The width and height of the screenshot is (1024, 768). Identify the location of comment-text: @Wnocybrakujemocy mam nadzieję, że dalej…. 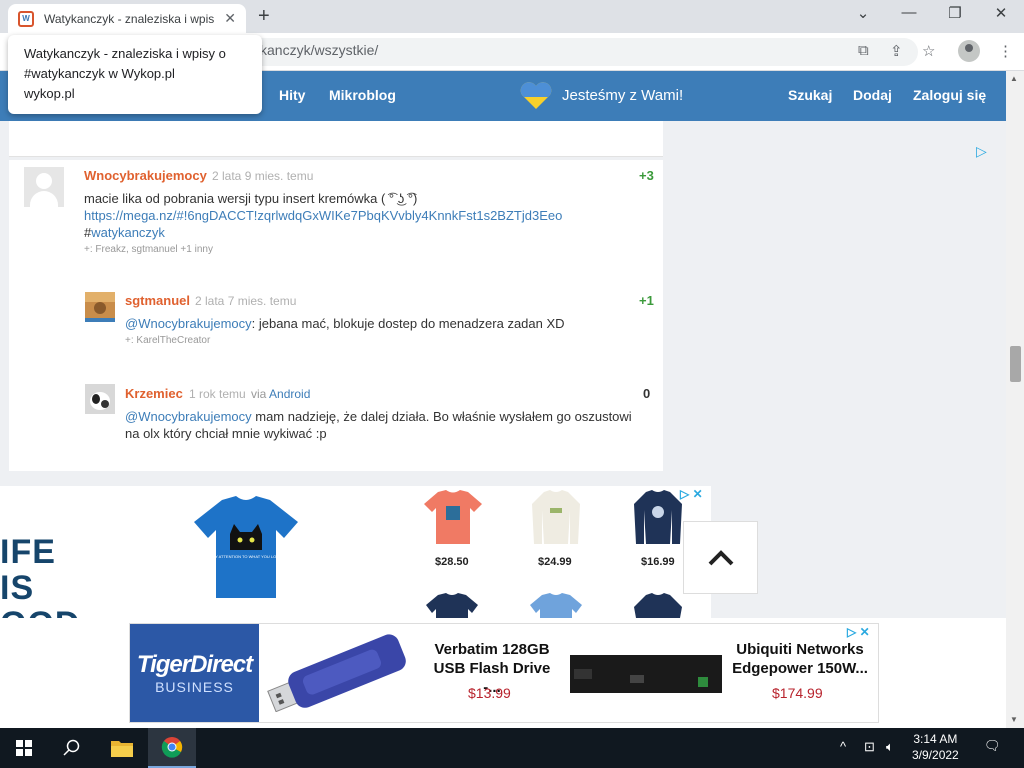
(378, 416).